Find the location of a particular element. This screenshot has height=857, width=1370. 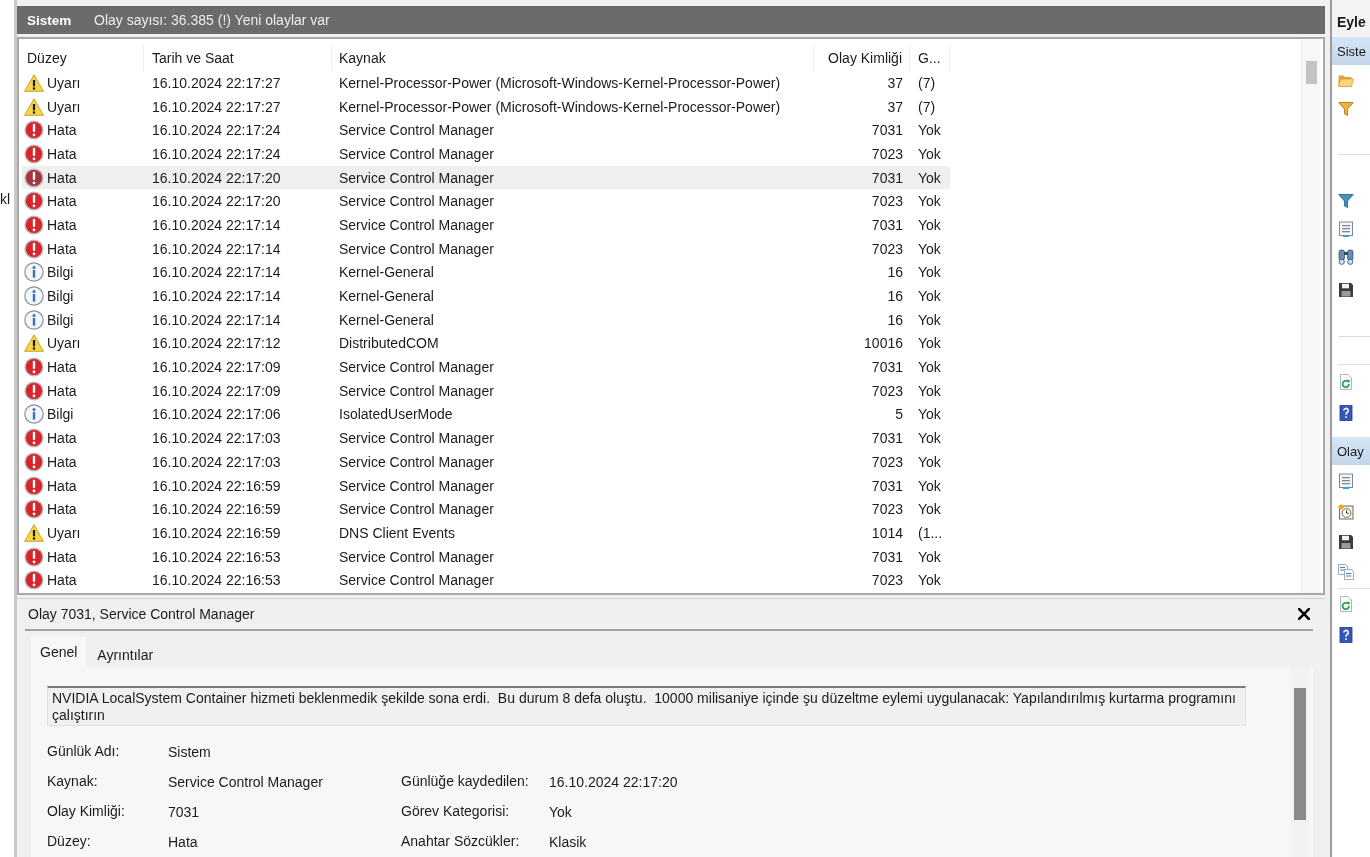

table-cell-text: 16.10.2024 22:17:03 is located at coordinates (216, 439).